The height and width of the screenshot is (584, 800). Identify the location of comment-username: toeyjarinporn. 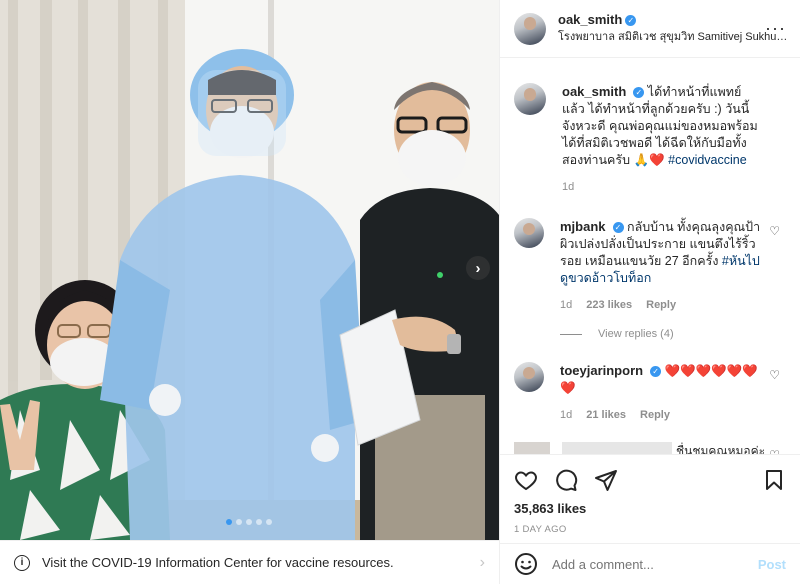
(601, 370).